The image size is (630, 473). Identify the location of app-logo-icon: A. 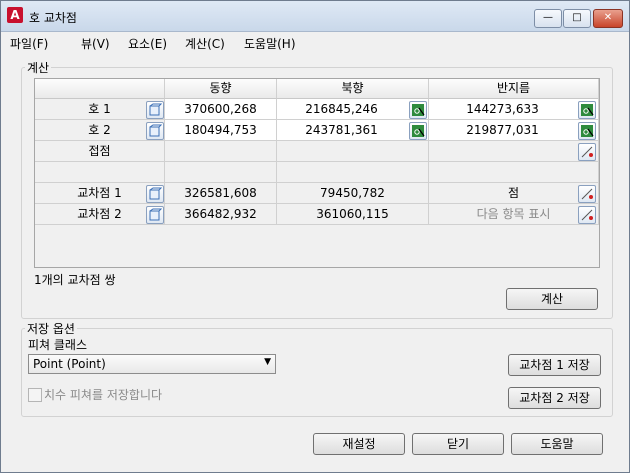
(15, 15).